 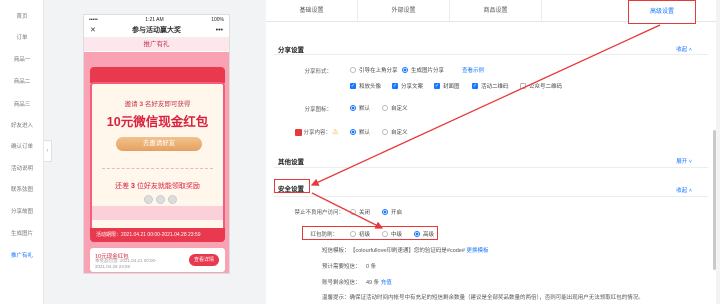 I want to click on check-avatar: ✓ 和放头像, so click(x=365, y=86).